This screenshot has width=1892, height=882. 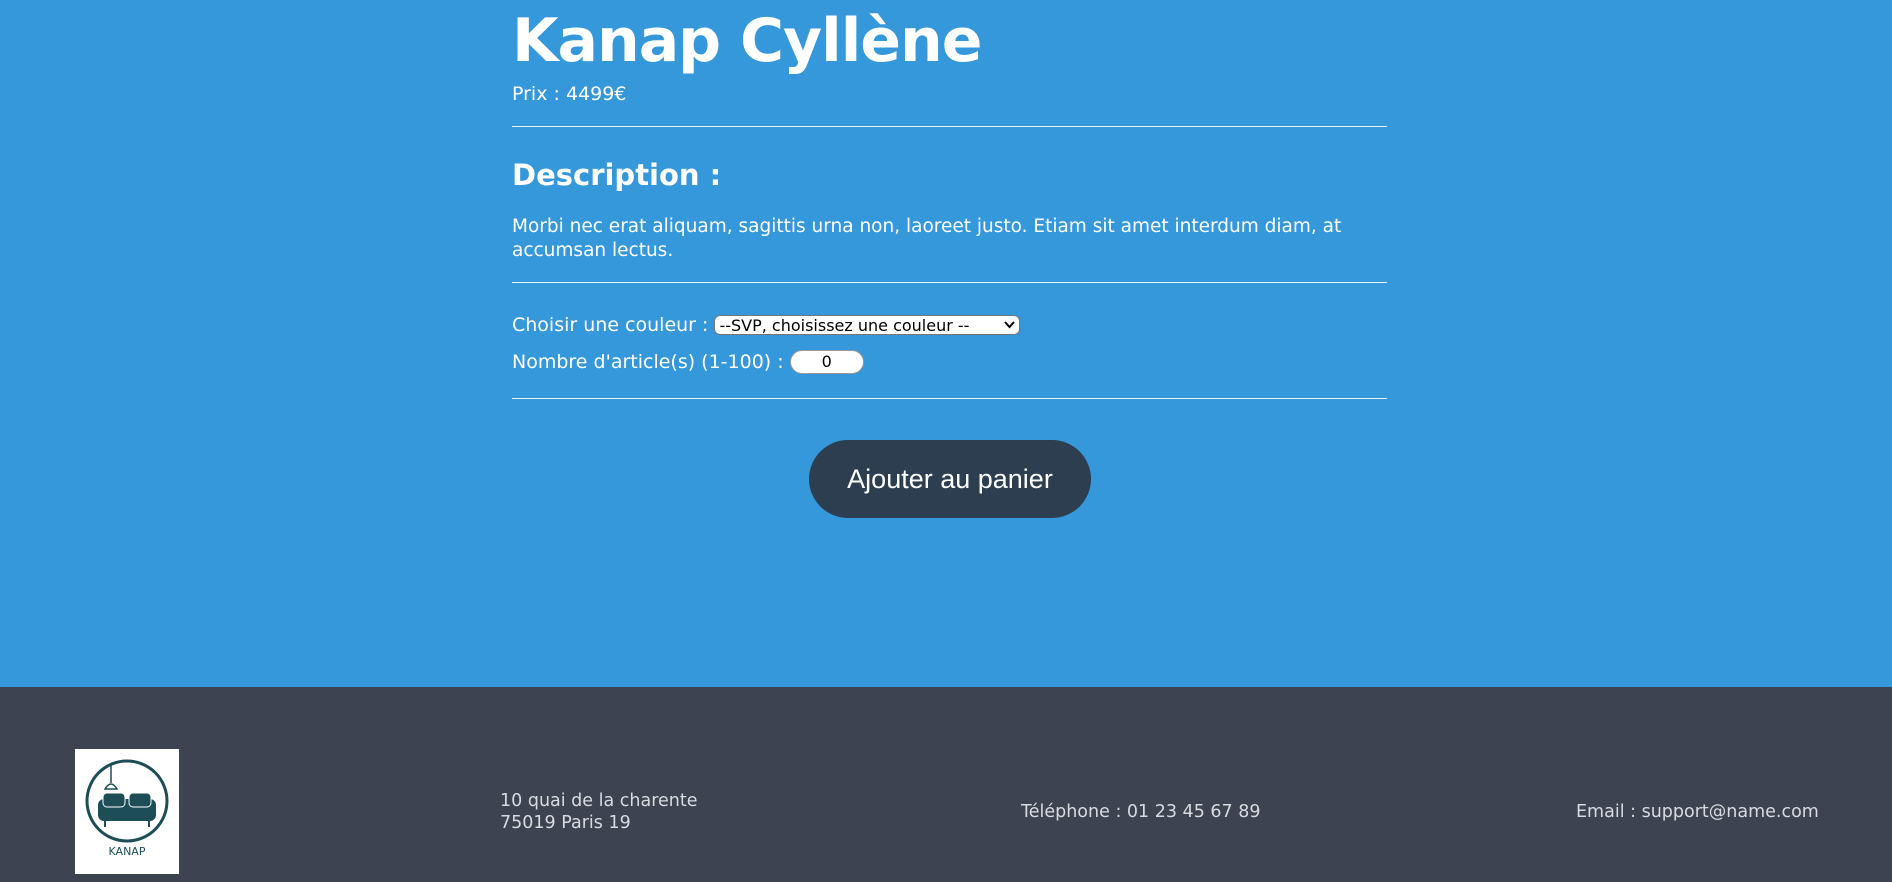 I want to click on footer-address: 10 quai de la charente 75019 Paris 19, so click(x=599, y=812).